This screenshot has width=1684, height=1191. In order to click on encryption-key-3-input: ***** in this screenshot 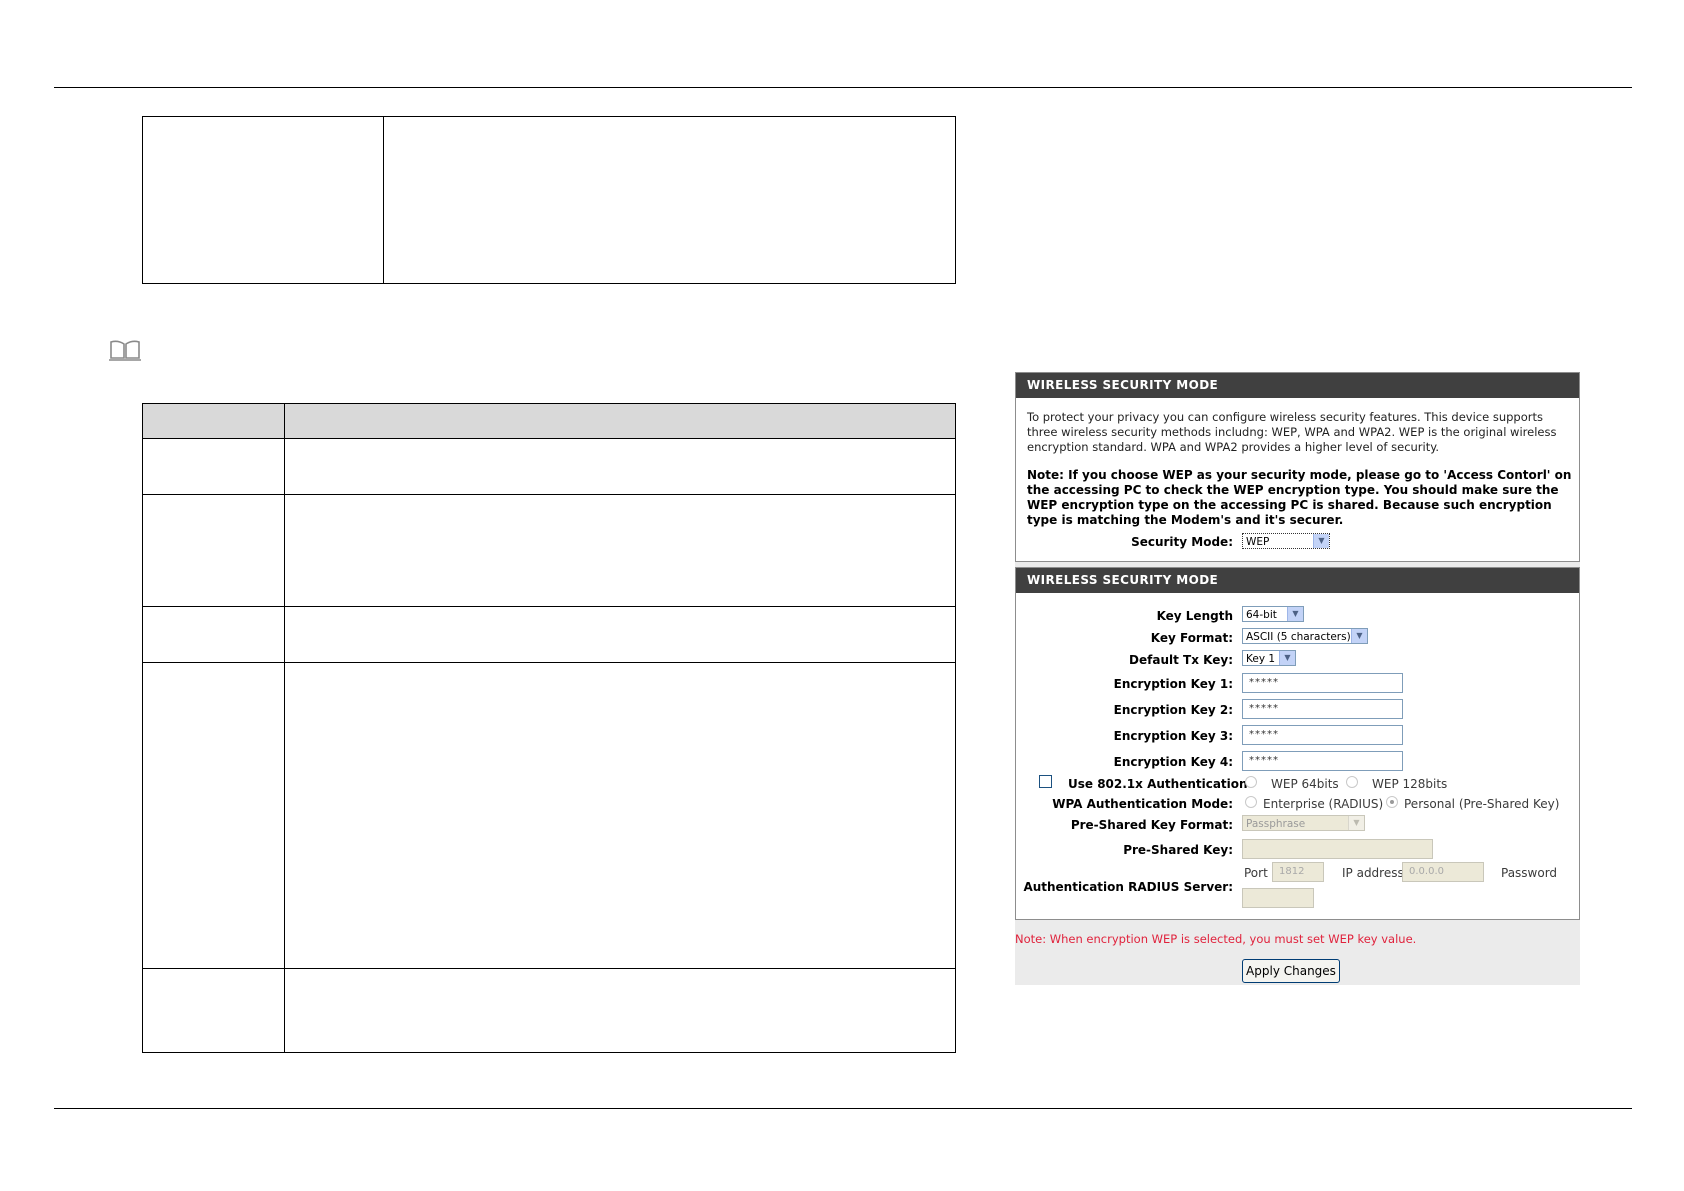, I will do `click(1322, 735)`.